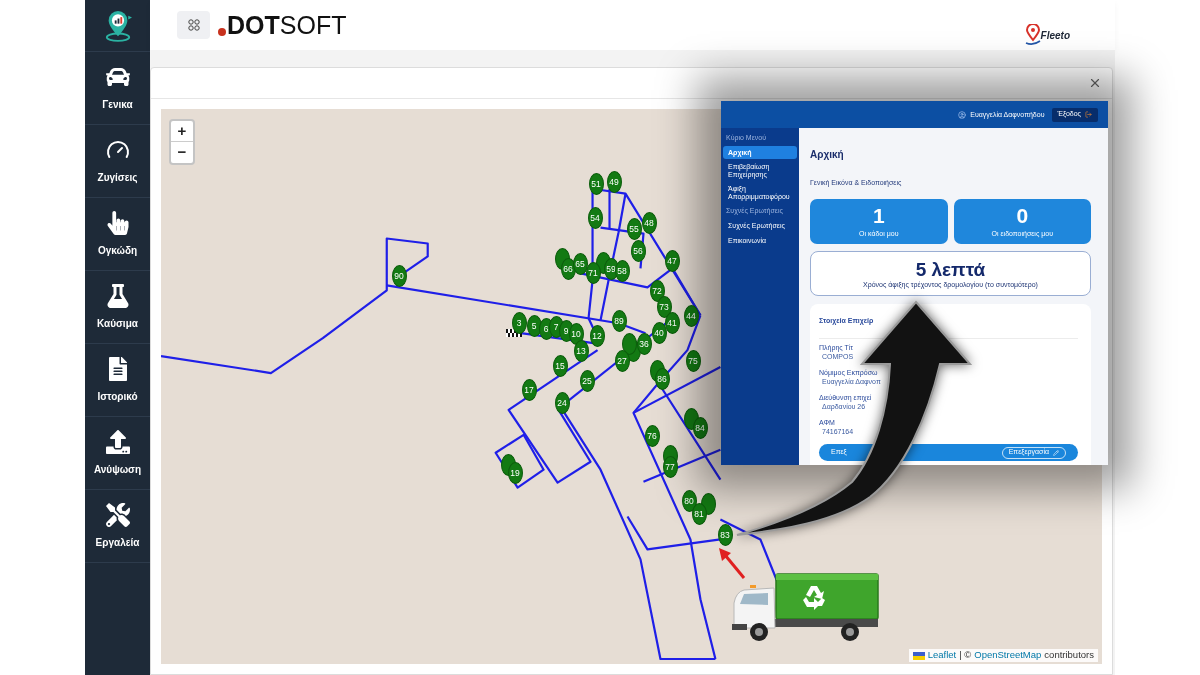  What do you see at coordinates (117, 295) in the screenshot?
I see `flask-icon` at bounding box center [117, 295].